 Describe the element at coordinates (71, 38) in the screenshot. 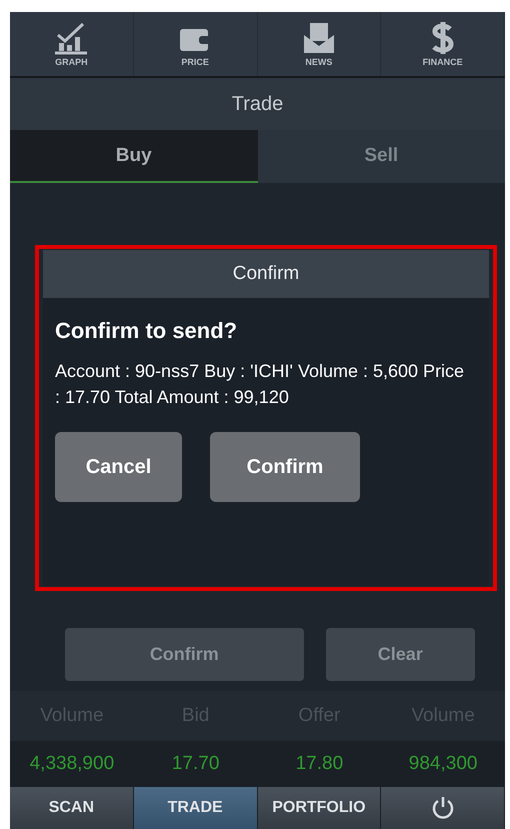

I see `chart-icon` at that location.